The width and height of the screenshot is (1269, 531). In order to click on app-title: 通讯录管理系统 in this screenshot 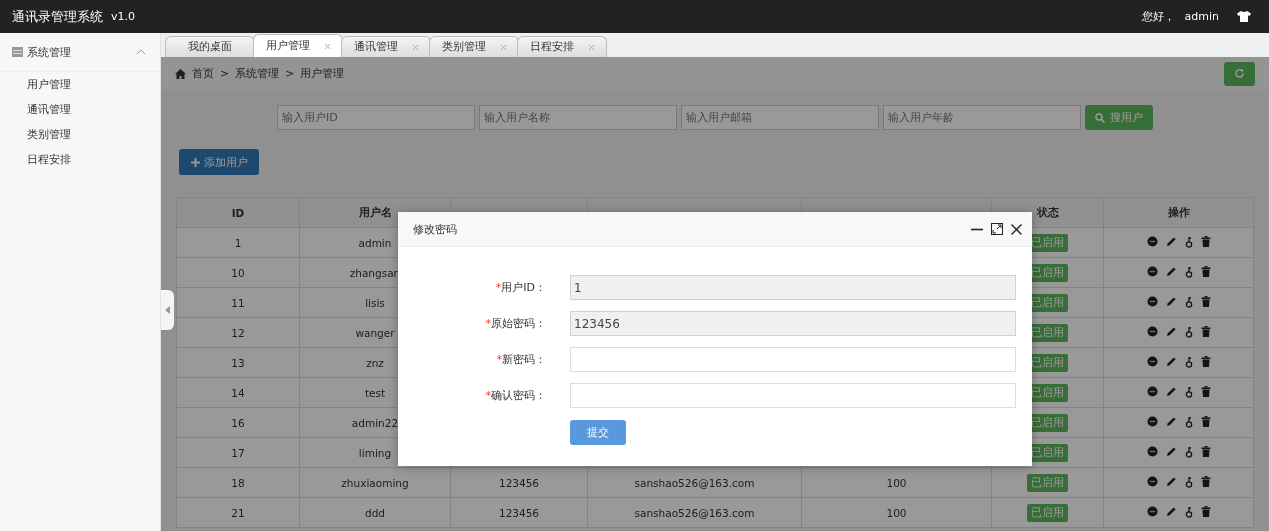, I will do `click(57, 16)`.